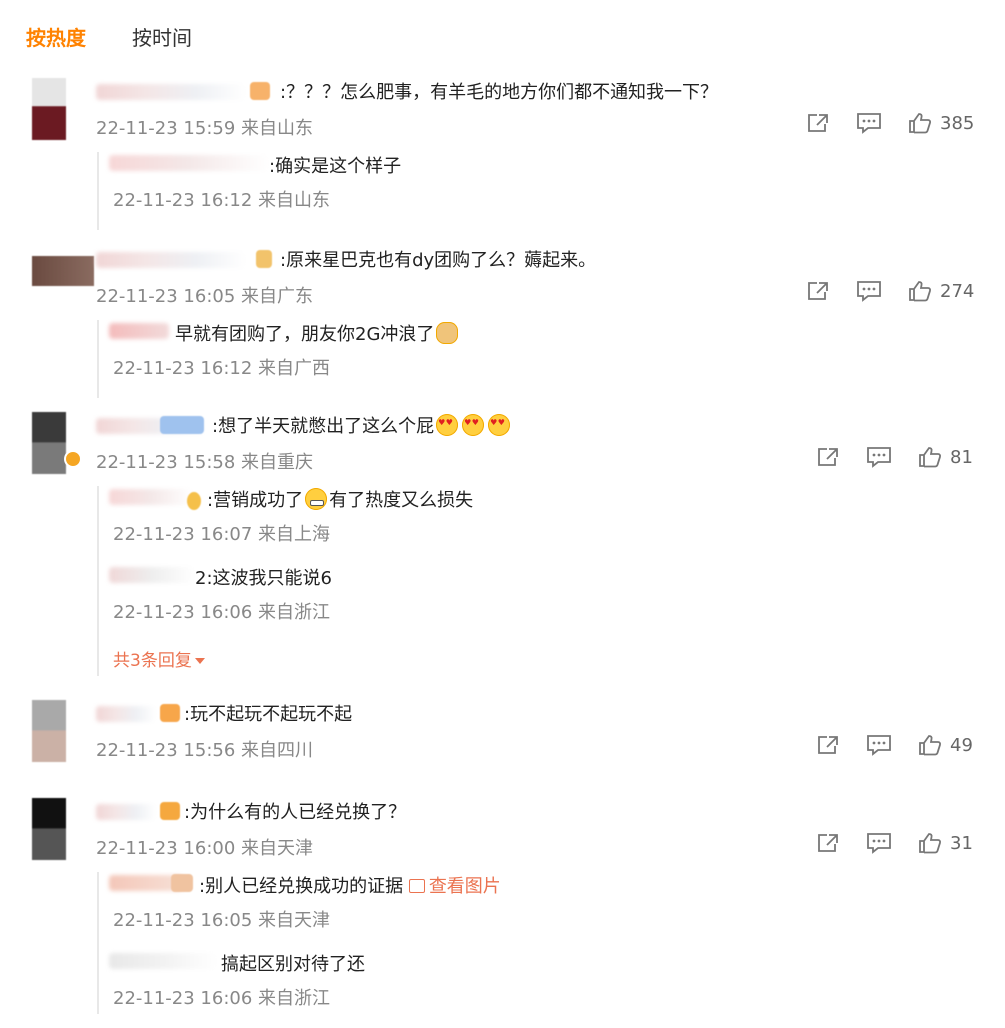  What do you see at coordinates (961, 843) in the screenshot?
I see `like-count: 31` at bounding box center [961, 843].